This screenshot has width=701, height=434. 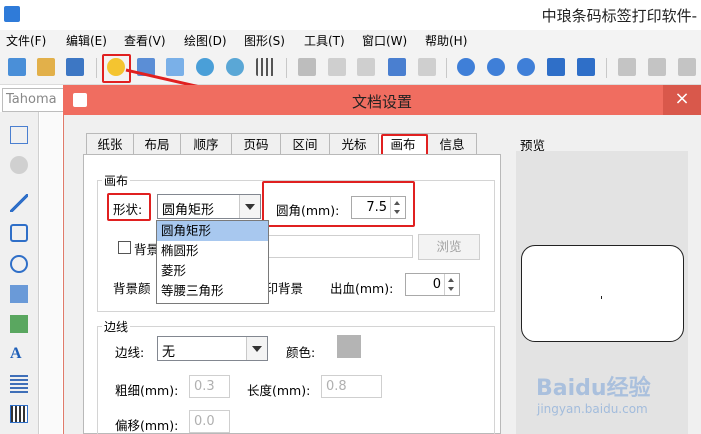 I want to click on tab-order: 顺序, so click(x=206, y=144).